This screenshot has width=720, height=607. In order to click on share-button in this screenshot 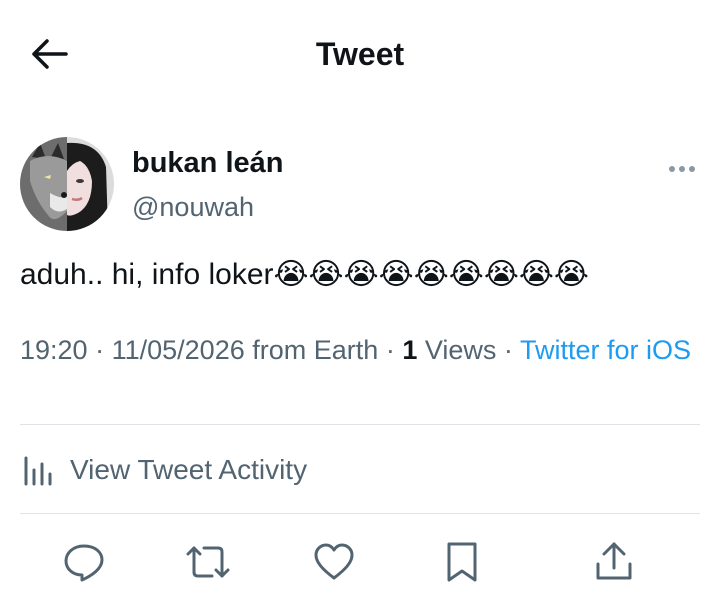, I will do `click(614, 562)`.